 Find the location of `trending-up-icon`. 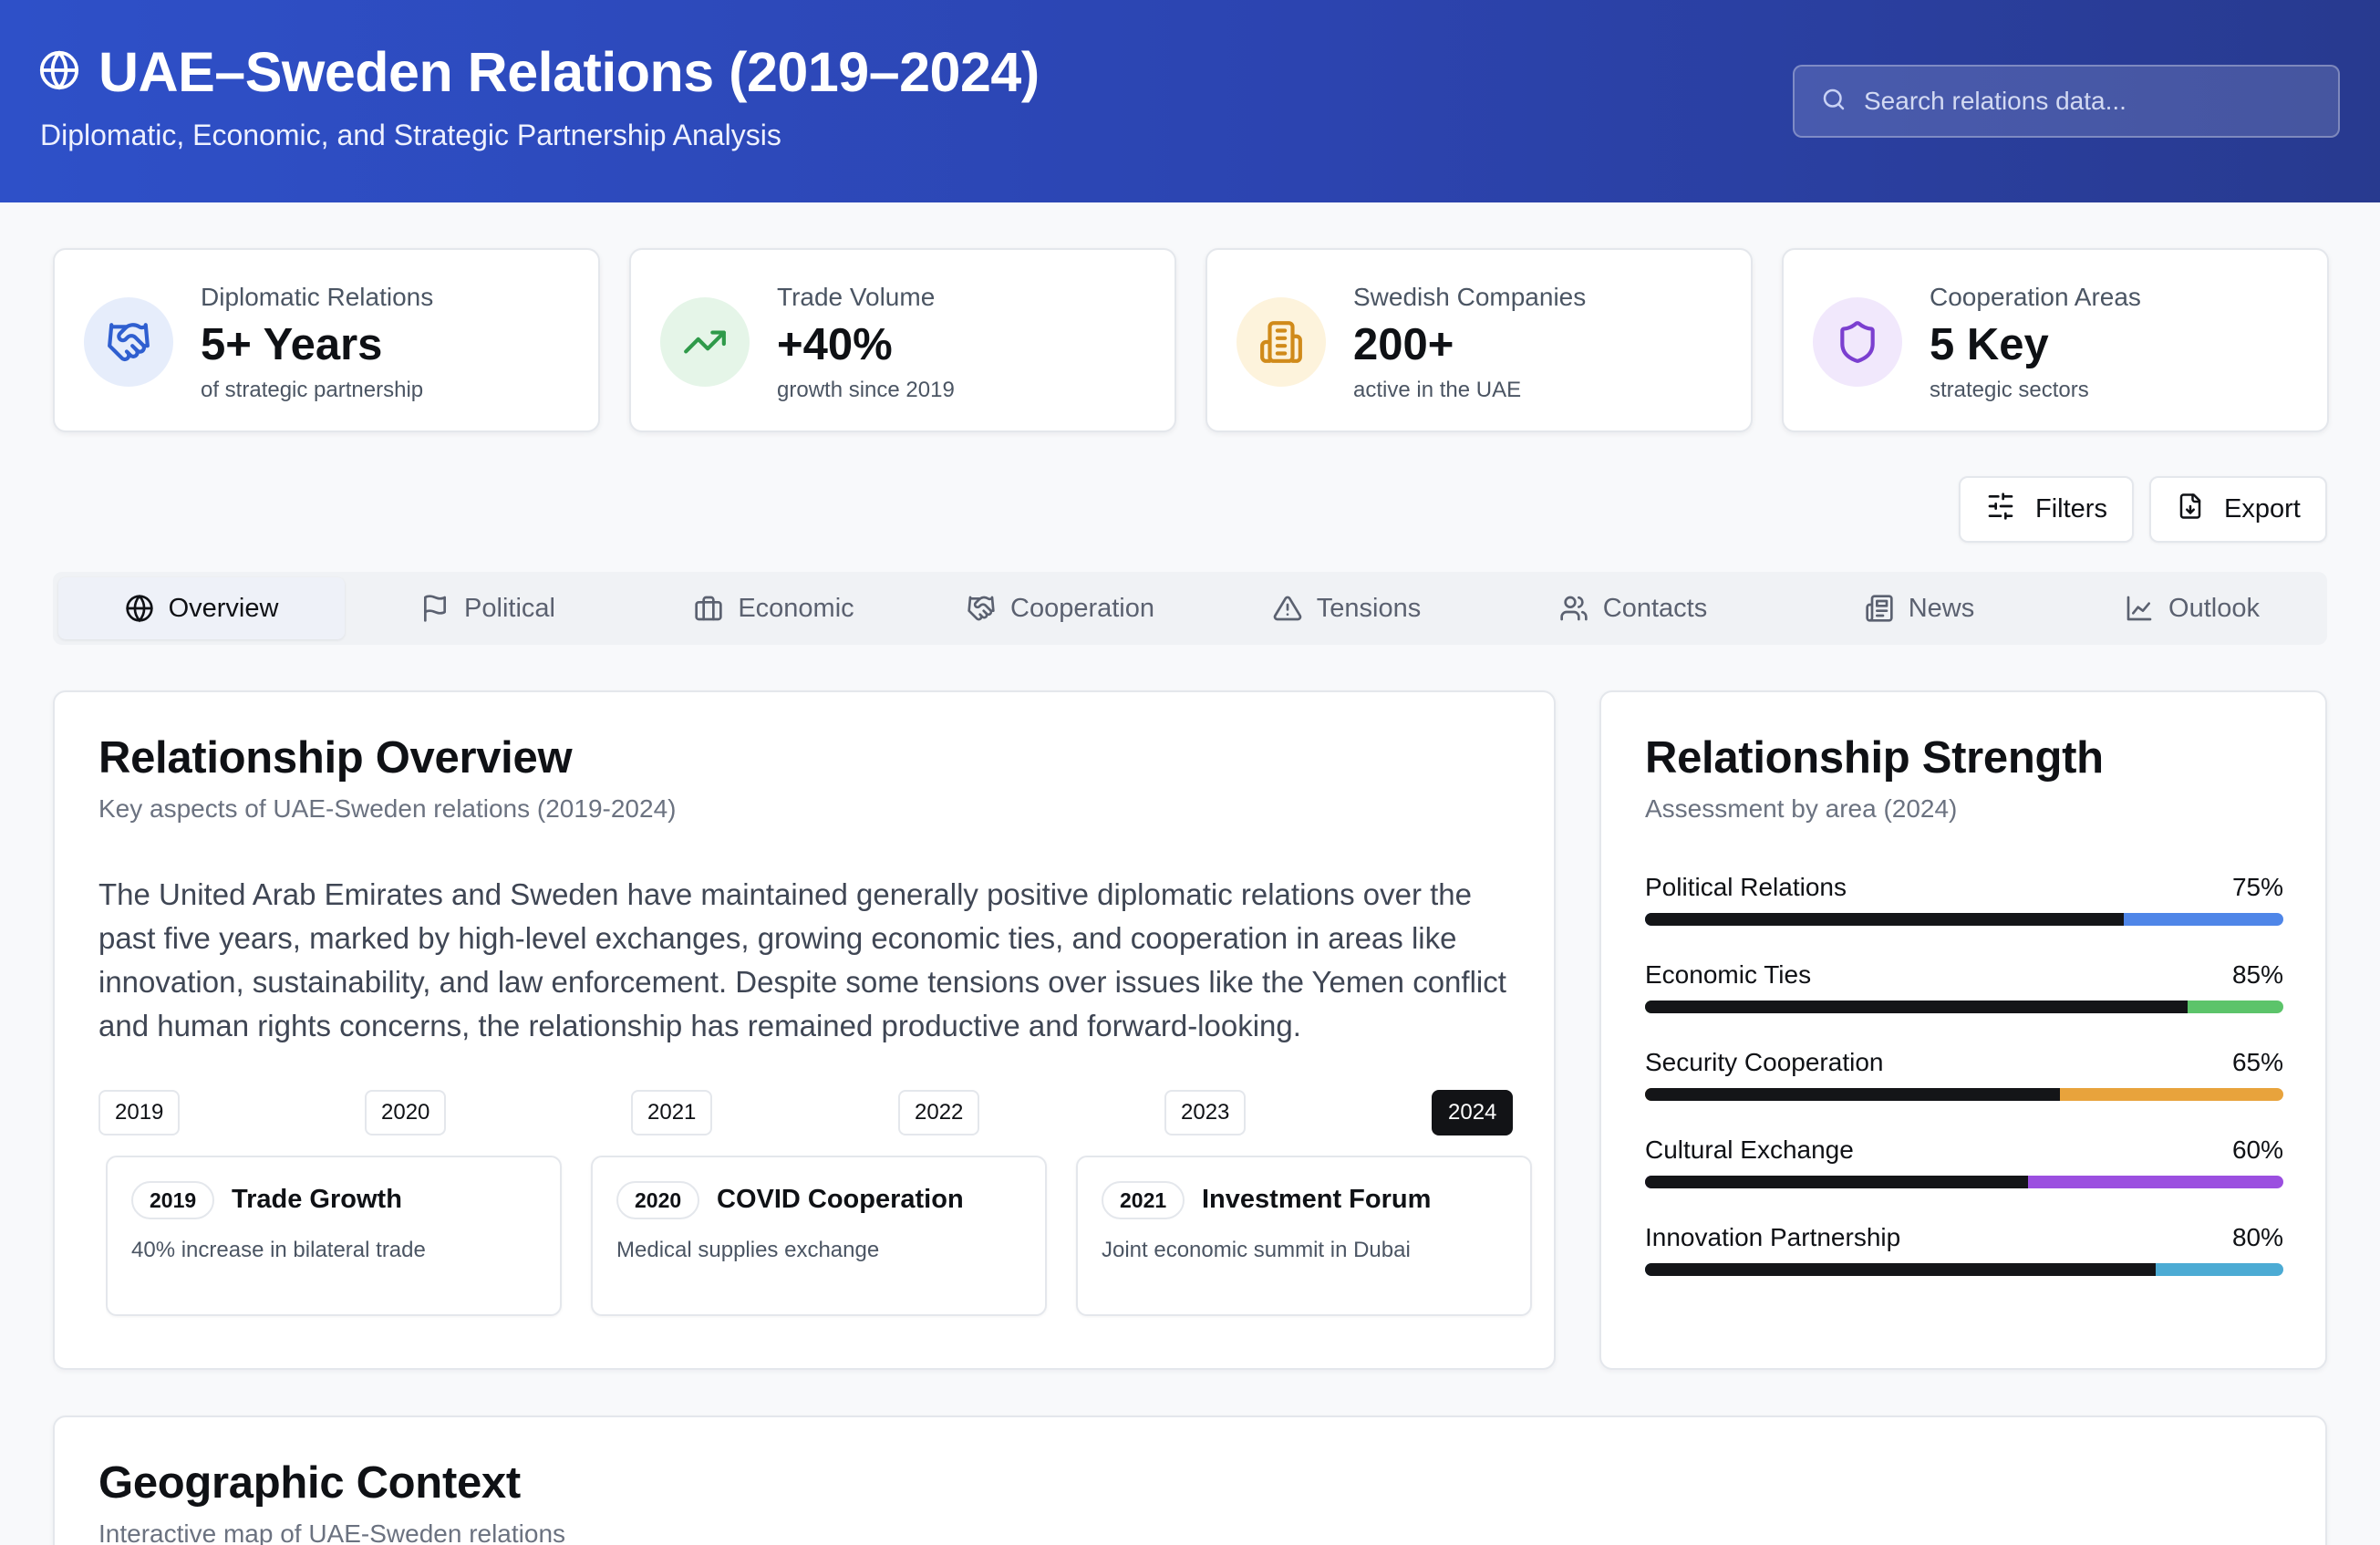

trending-up-icon is located at coordinates (705, 342).